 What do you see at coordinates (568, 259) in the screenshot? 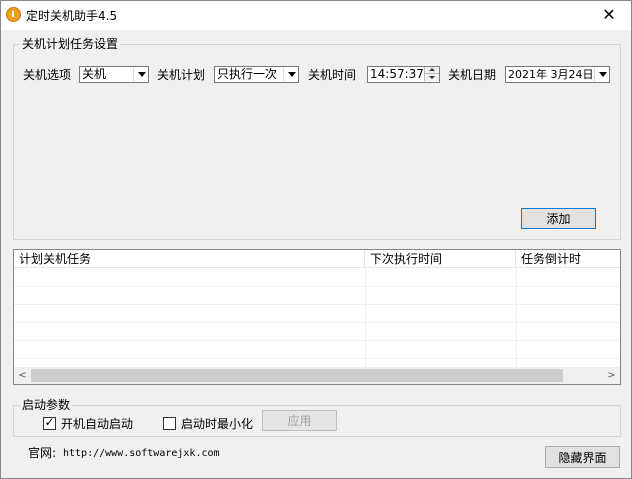
I see `column-header-countdown: 任务倒计时` at bounding box center [568, 259].